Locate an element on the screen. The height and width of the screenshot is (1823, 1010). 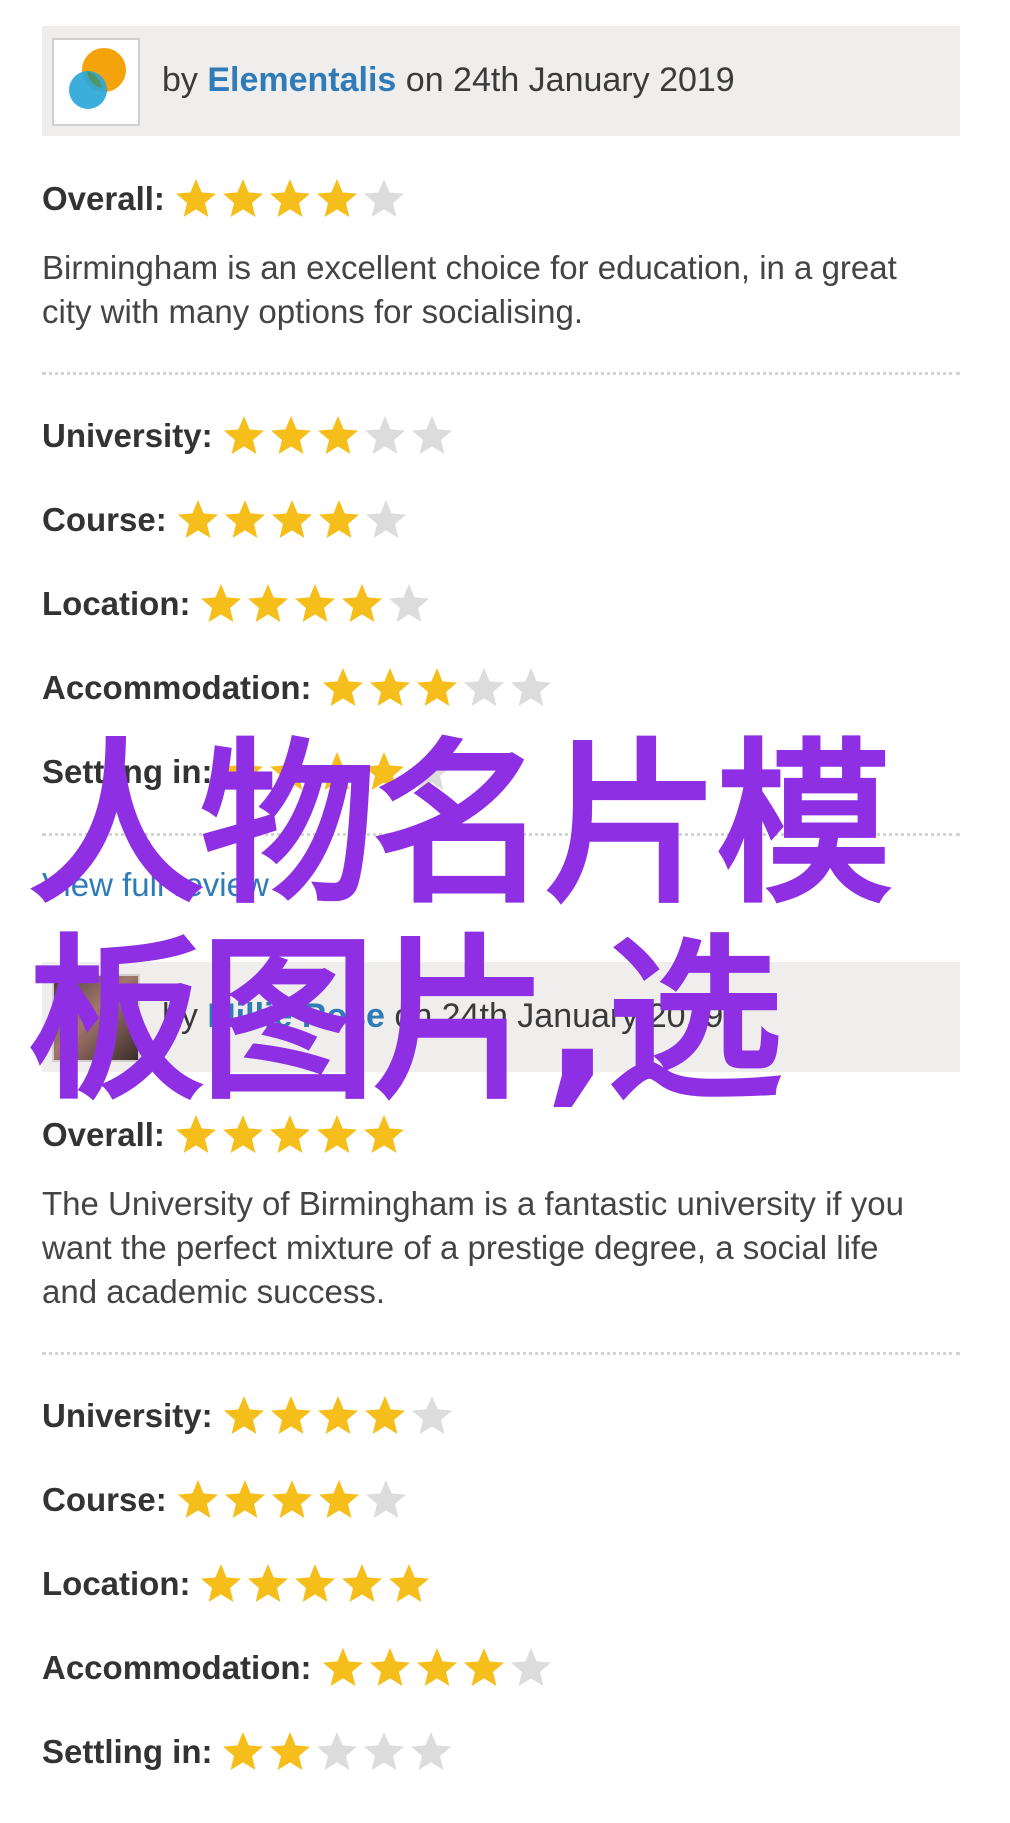
review-author-bar: by Millie Rose on 24th January 2019 is located at coordinates (501, 1017).